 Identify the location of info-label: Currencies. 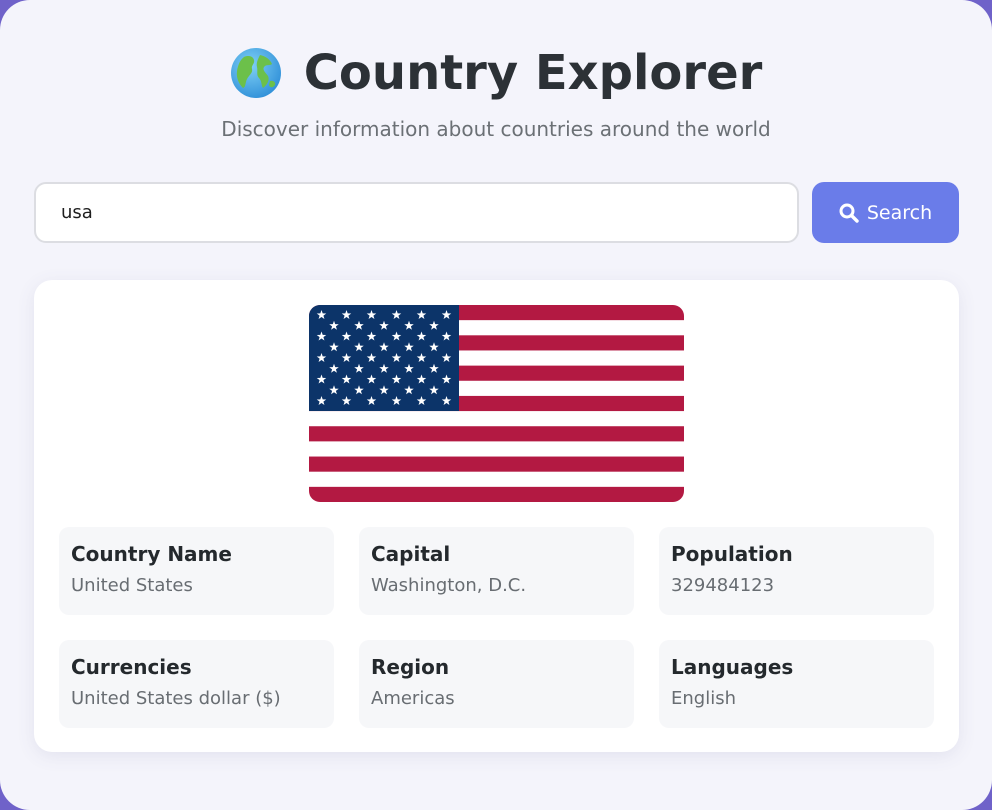
(131, 667).